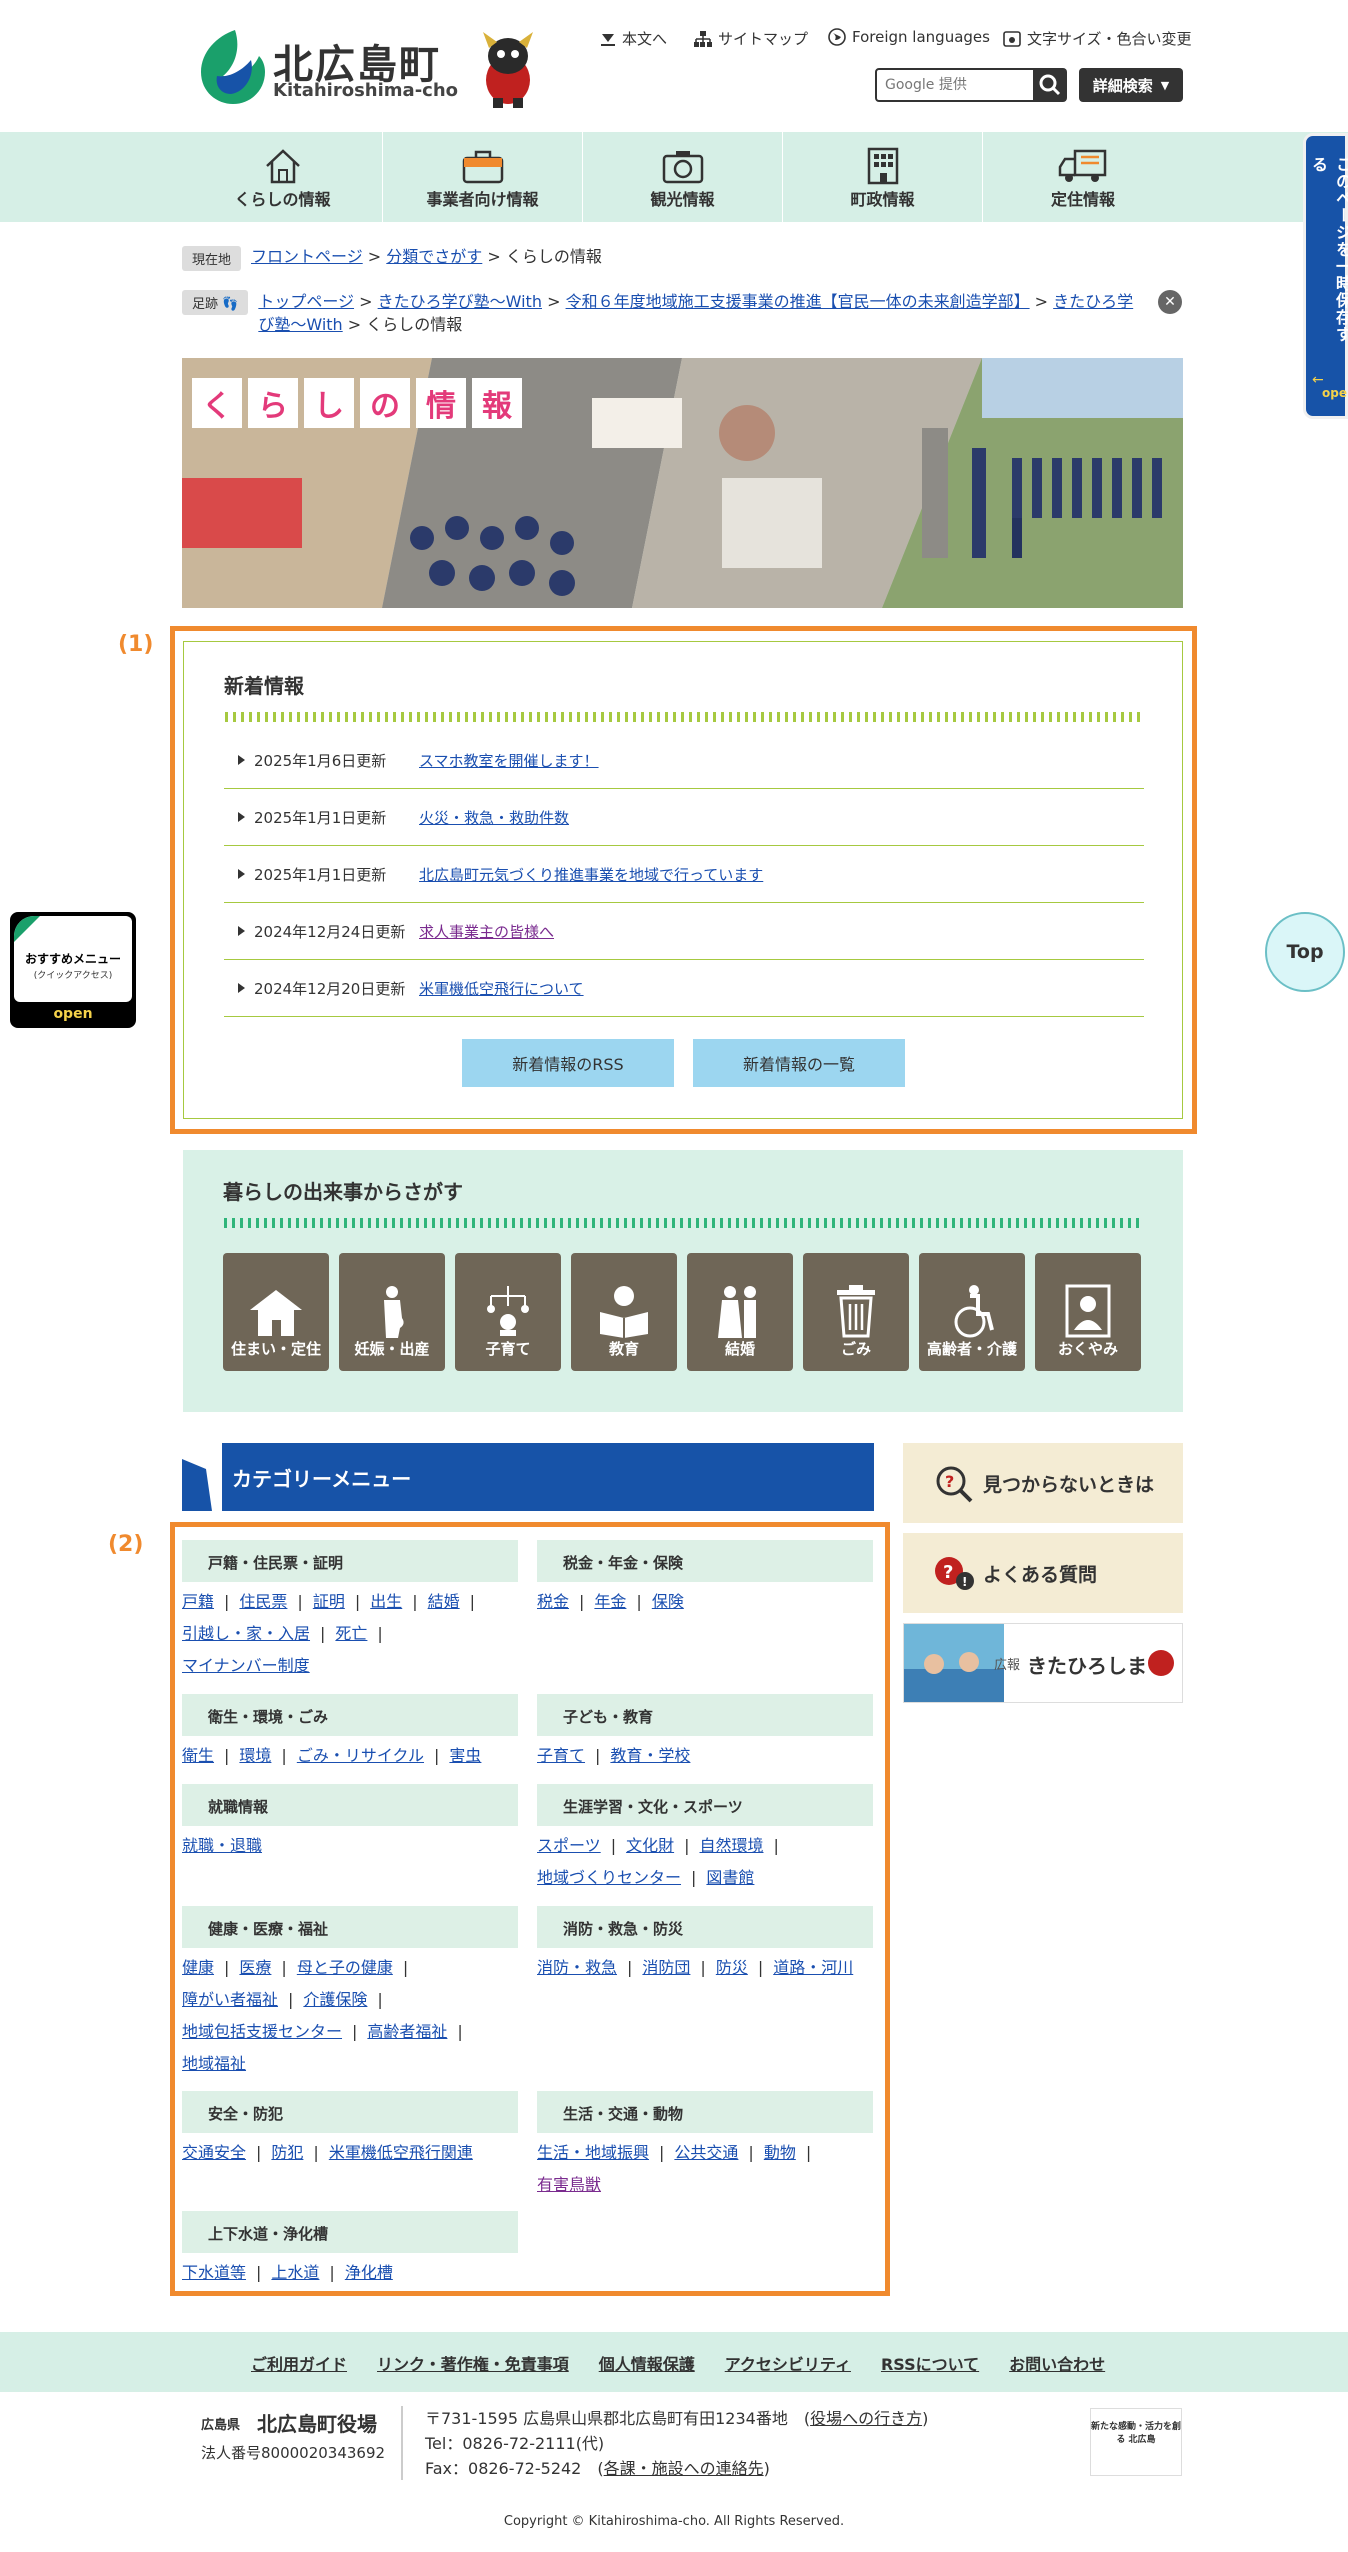 The height and width of the screenshot is (2552, 1348). I want to click on category-link: 引越し・家・入居, so click(246, 1633).